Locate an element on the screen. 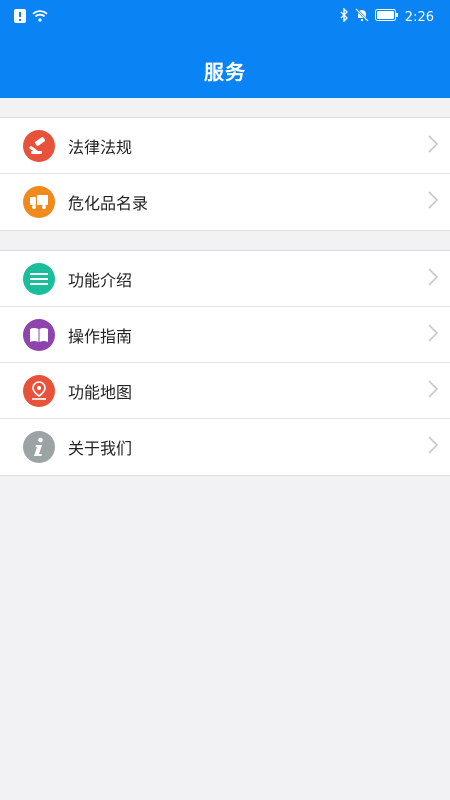 Image resolution: width=450 pixels, height=800 pixels. menu-item-label: 关于我们 is located at coordinates (100, 448).